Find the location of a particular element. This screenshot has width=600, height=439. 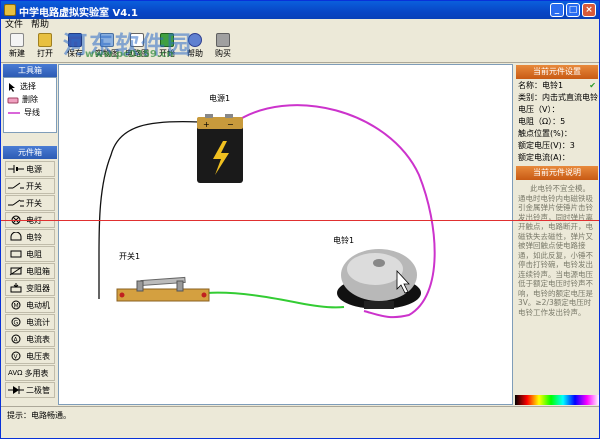

resistor-box-symbol-icon is located at coordinates (16, 271).